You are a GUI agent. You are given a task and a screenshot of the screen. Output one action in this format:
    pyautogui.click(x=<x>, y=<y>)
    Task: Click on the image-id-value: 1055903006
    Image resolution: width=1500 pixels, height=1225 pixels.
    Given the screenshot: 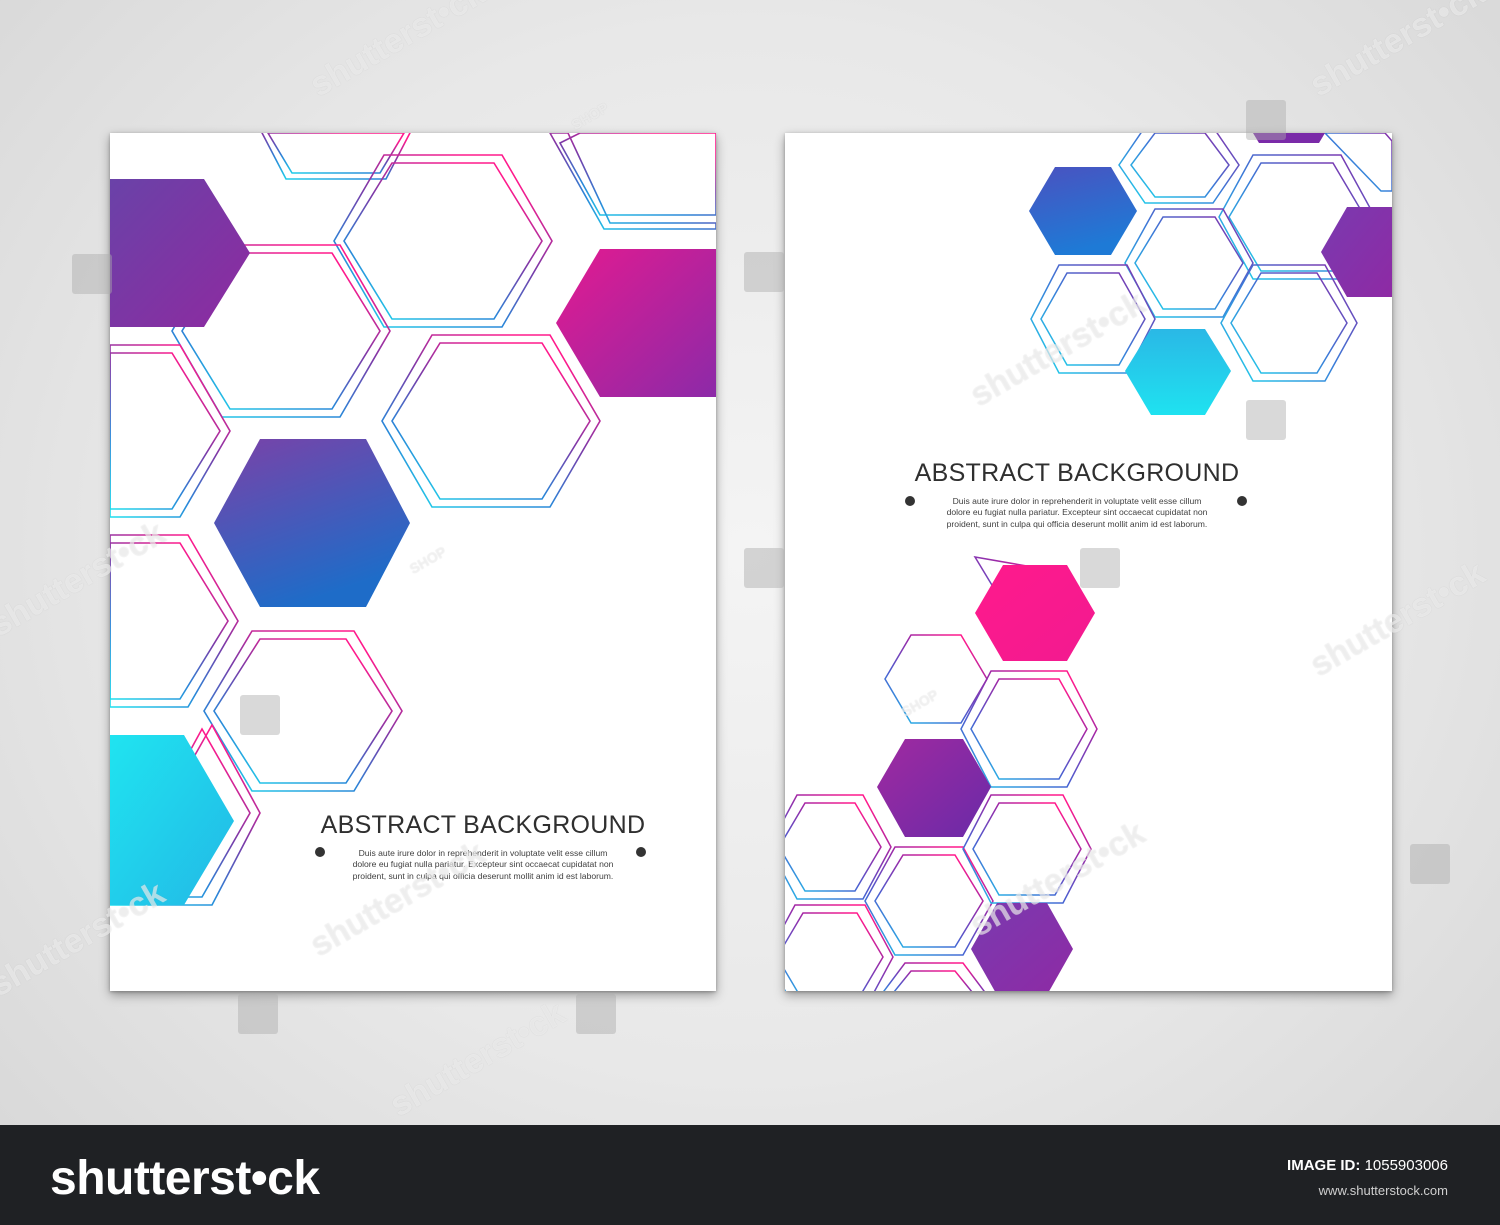 What is the action you would take?
    pyautogui.click(x=1406, y=1165)
    